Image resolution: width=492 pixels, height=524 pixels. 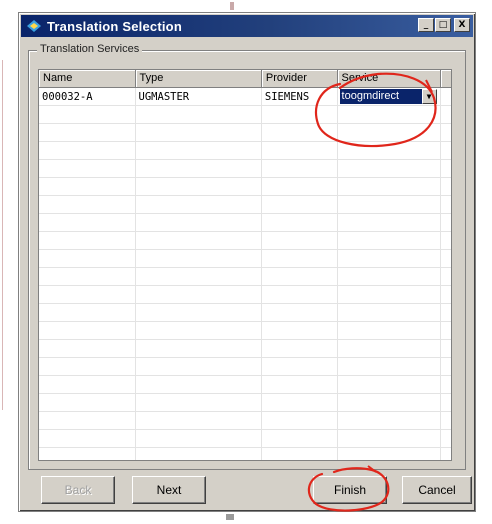 I want to click on cell-type: UGMASTER, so click(x=199, y=96).